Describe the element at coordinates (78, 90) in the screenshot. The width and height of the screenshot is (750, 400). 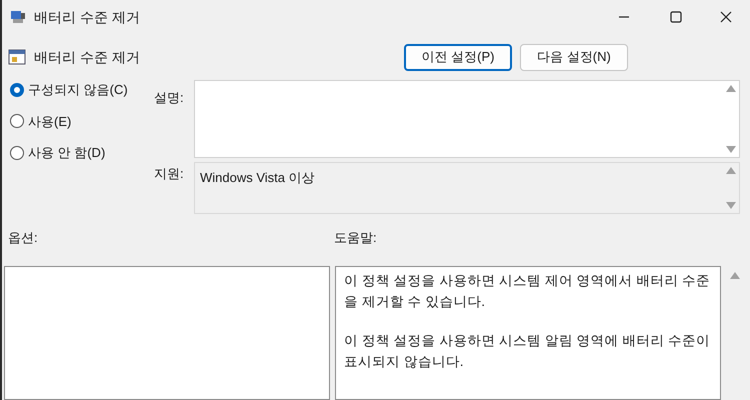
I see `radio-label: 구성되지 않음(C)` at that location.